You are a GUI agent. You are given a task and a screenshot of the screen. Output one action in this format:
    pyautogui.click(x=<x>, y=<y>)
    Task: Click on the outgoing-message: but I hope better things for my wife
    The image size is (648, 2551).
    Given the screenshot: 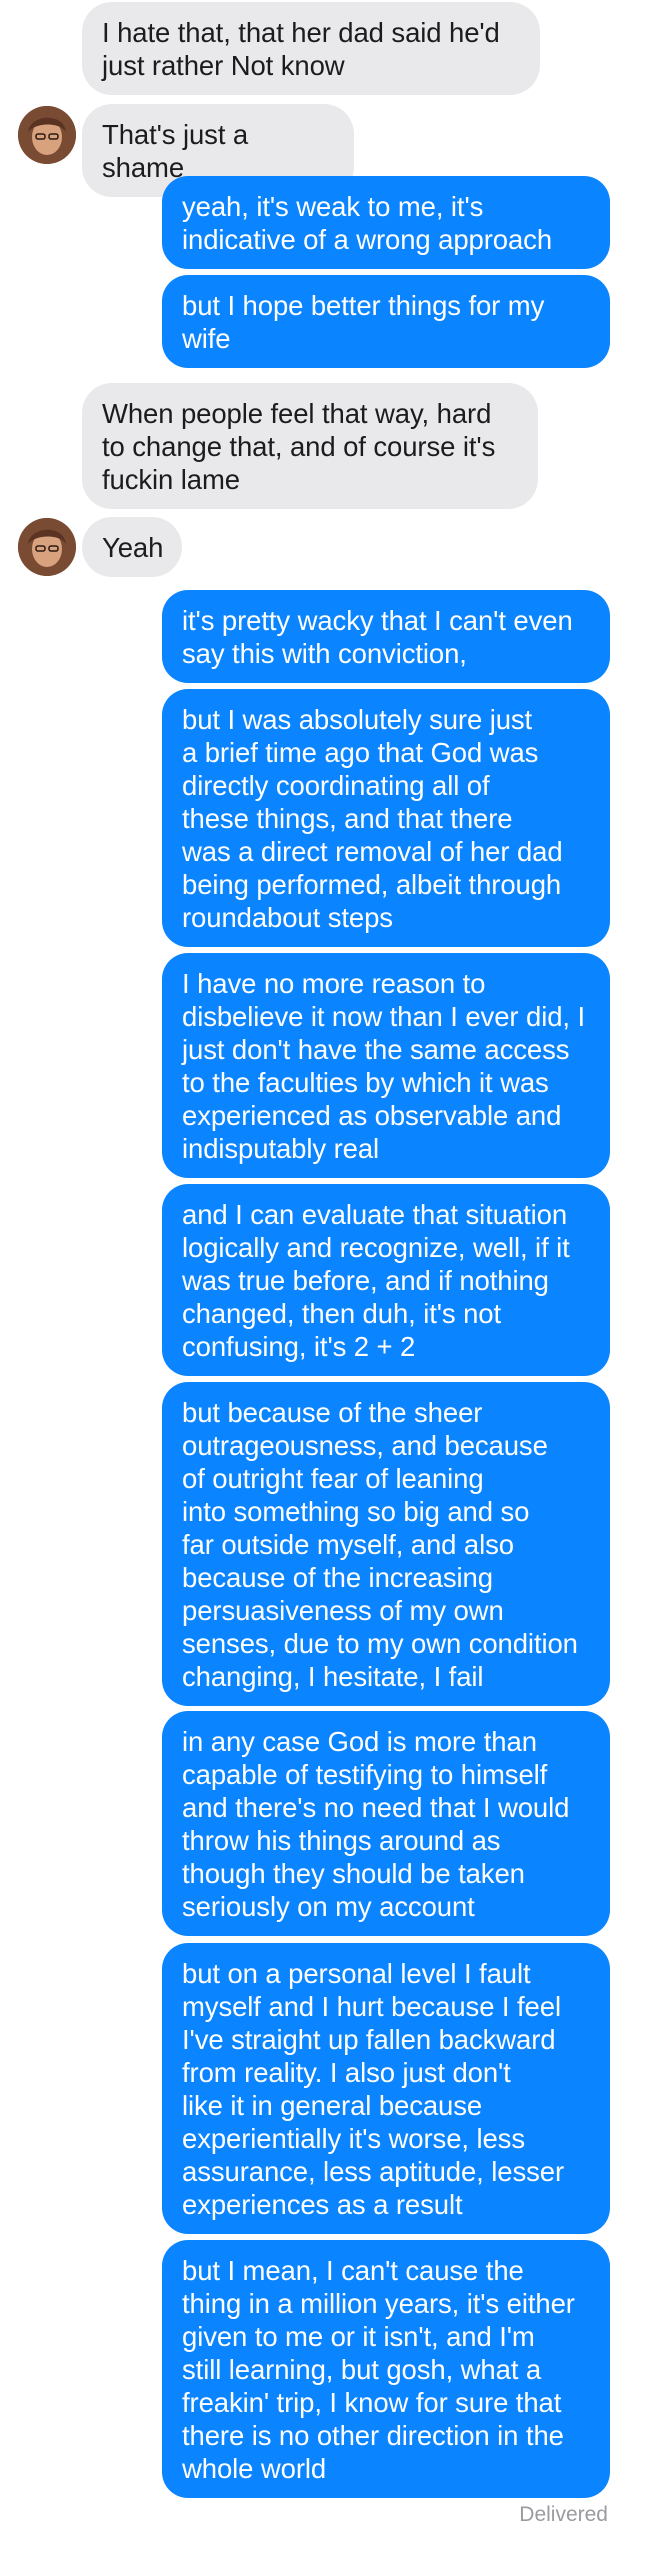 What is the action you would take?
    pyautogui.click(x=386, y=321)
    